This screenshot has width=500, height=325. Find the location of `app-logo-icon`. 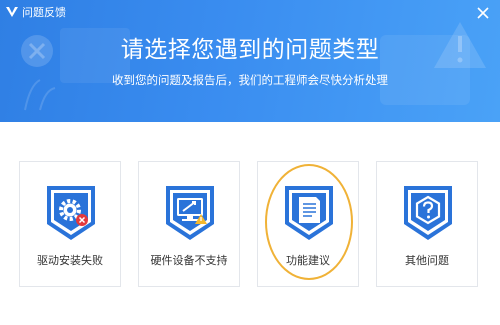

app-logo-icon is located at coordinates (12, 12).